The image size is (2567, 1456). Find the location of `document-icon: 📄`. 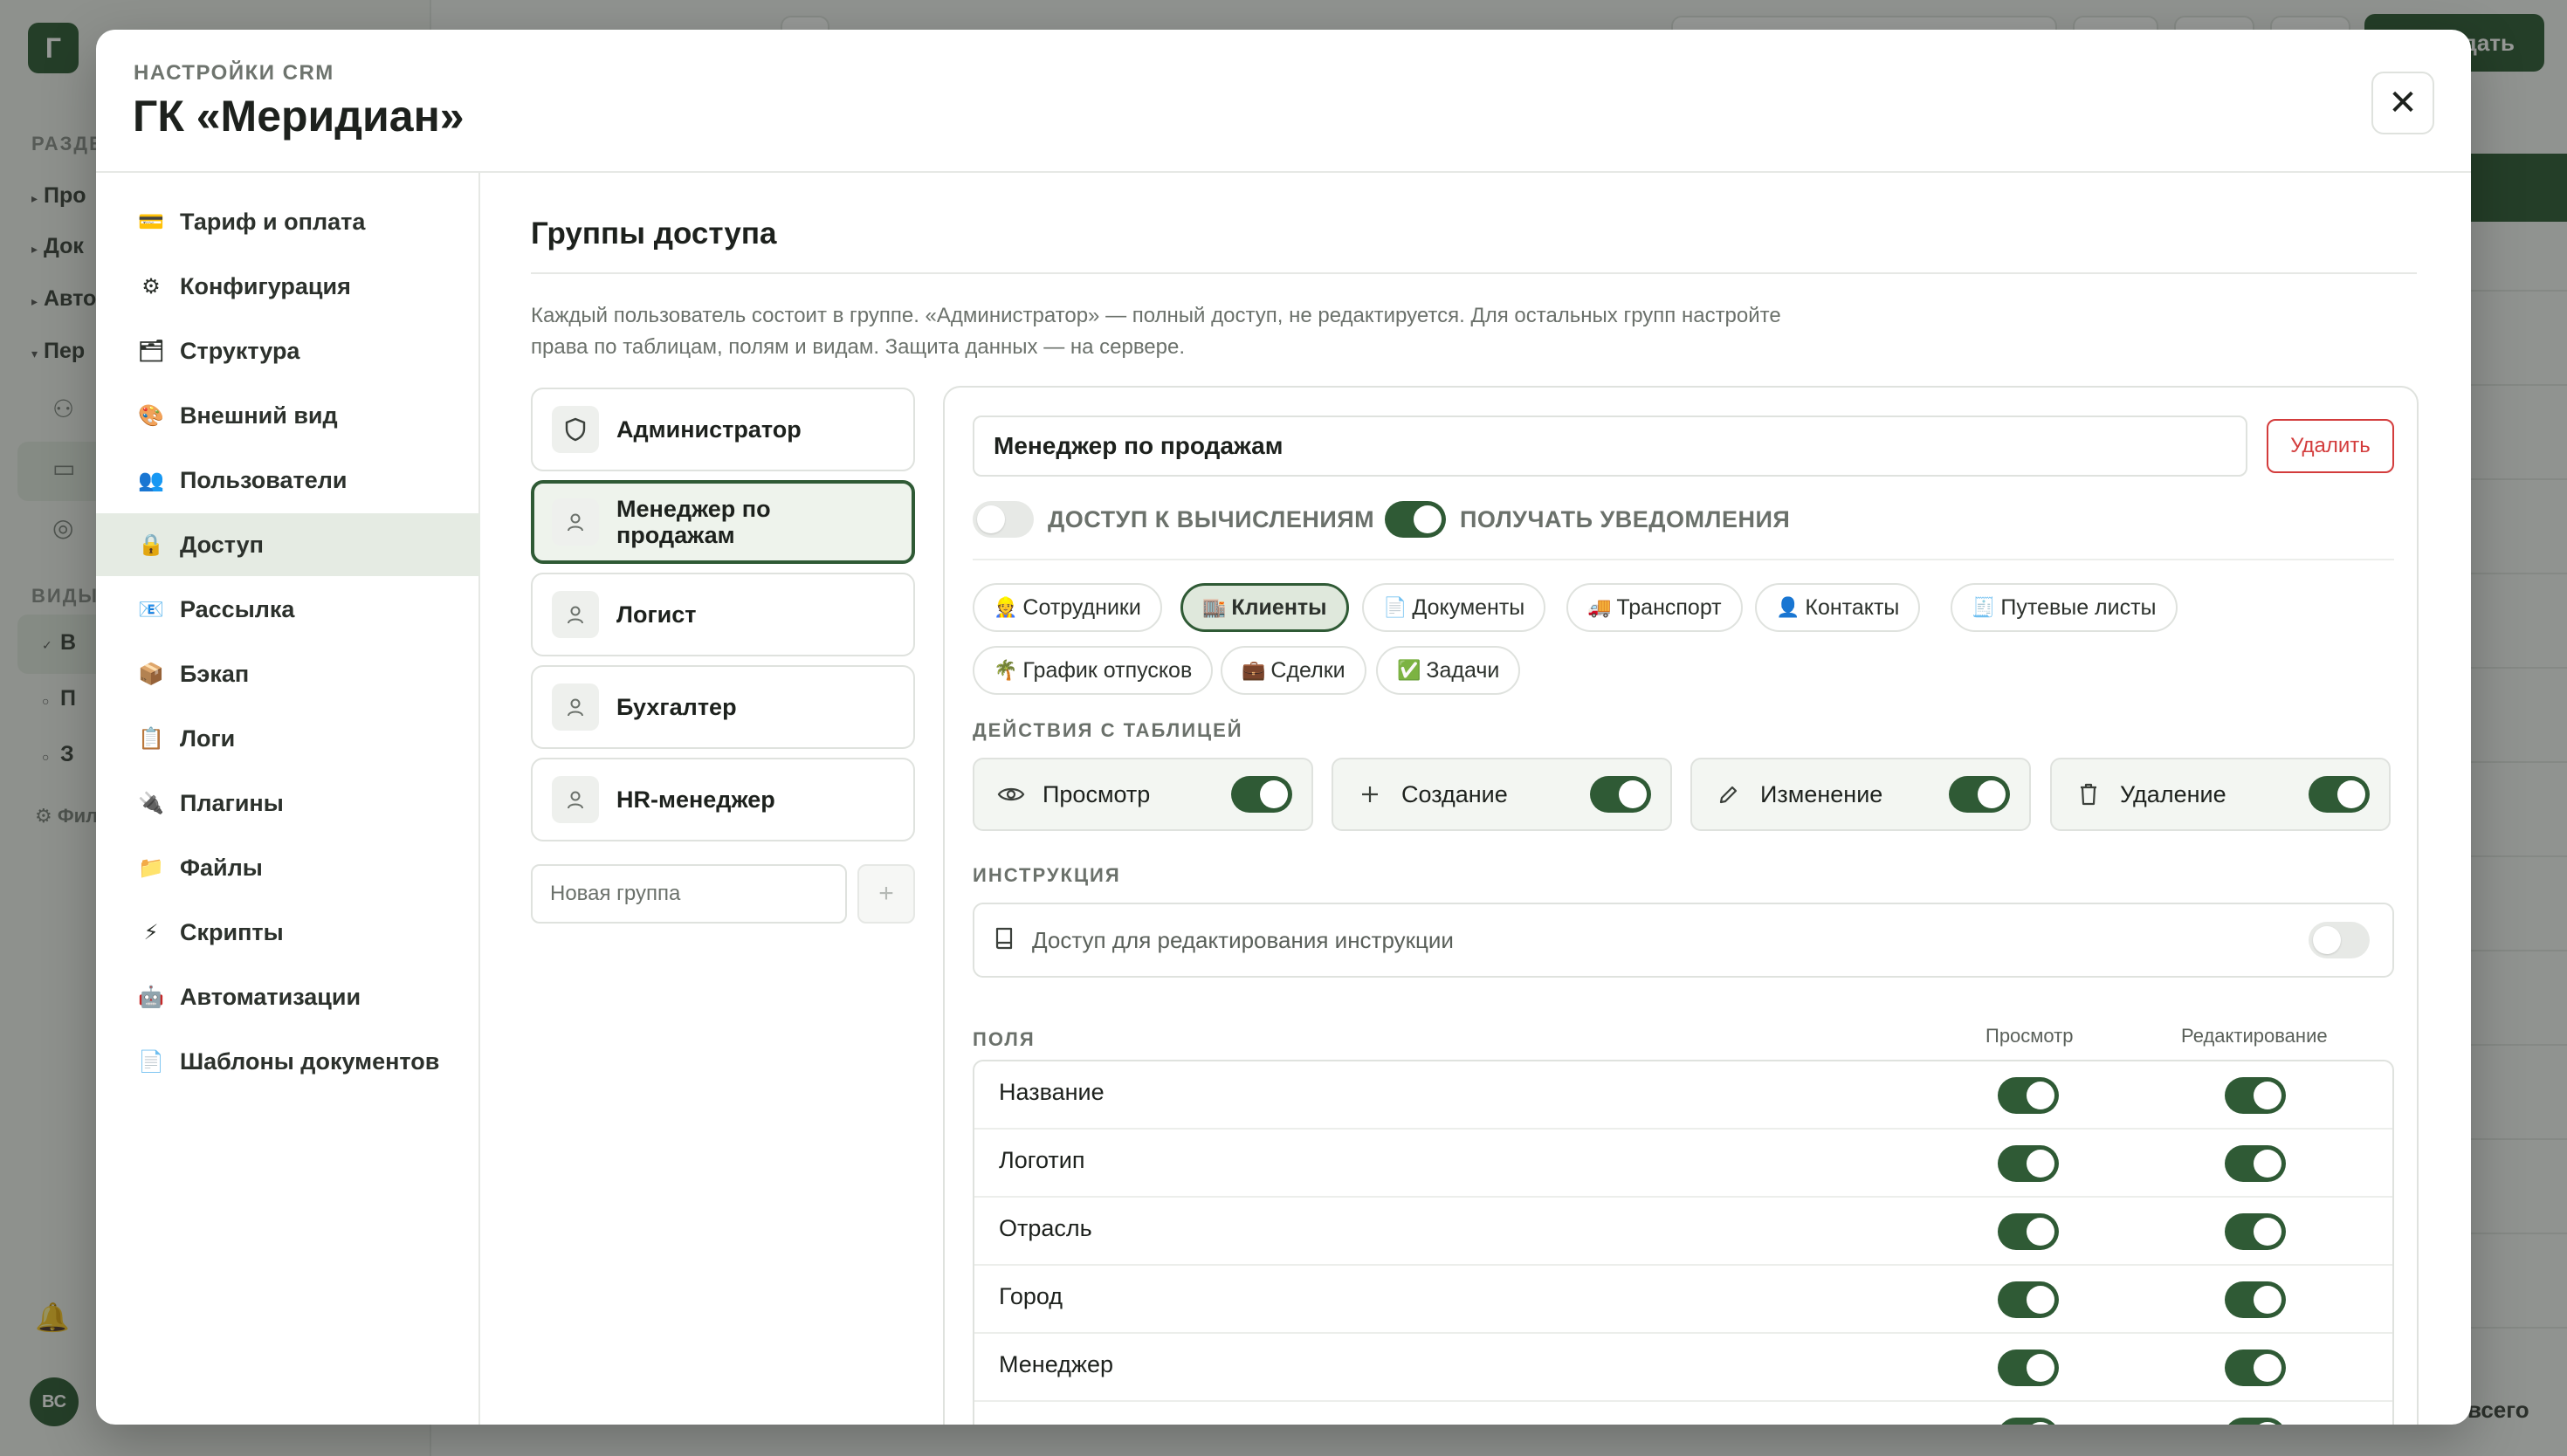

document-icon: 📄 is located at coordinates (1395, 607).